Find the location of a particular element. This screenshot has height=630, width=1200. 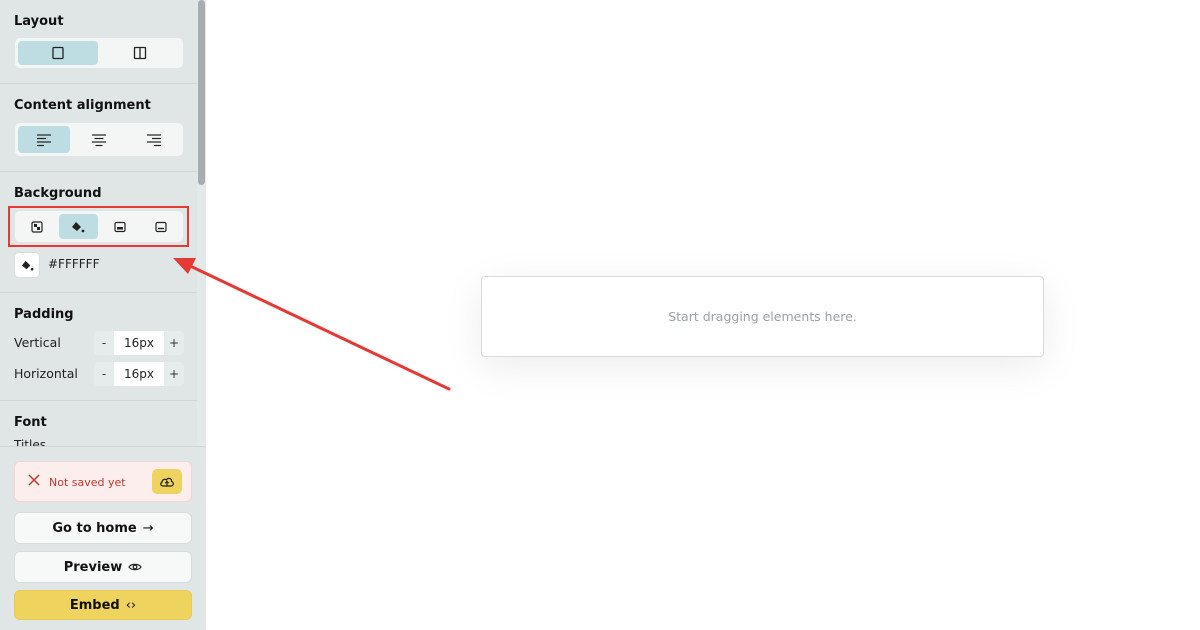

cloud-upload-icon is located at coordinates (167, 482).